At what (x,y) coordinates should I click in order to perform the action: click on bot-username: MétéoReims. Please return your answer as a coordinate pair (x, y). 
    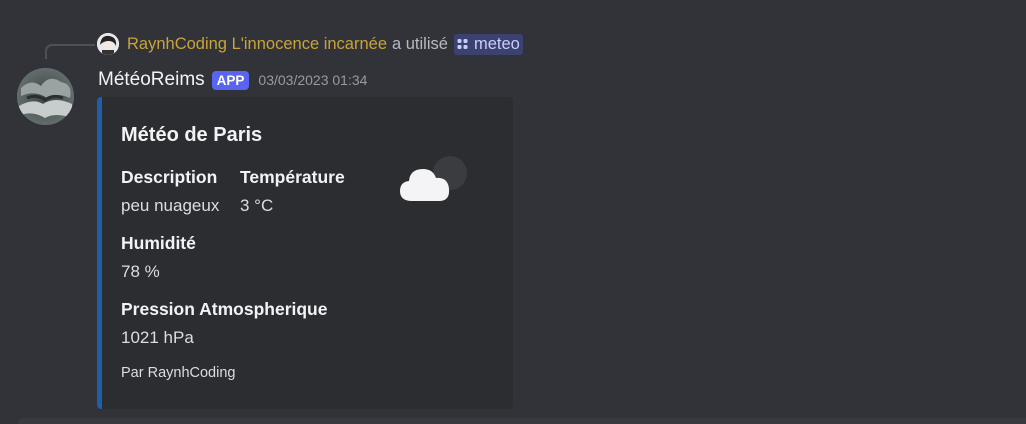
    Looking at the image, I should click on (151, 80).